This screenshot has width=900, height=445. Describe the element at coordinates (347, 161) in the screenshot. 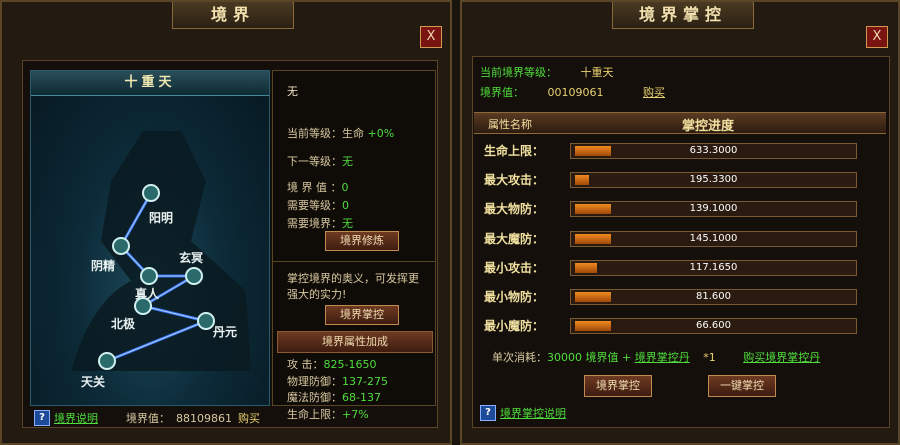

I see `next-level-value: 无` at that location.